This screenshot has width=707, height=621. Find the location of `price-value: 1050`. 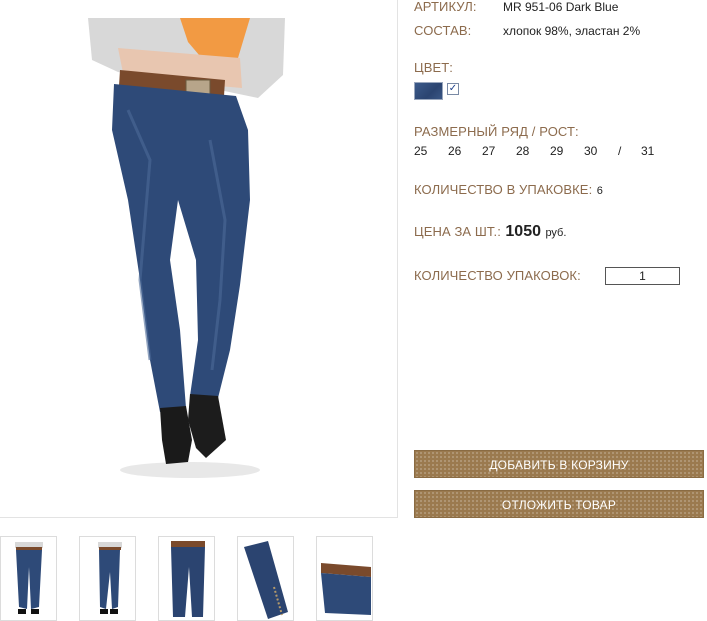

price-value: 1050 is located at coordinates (523, 231).